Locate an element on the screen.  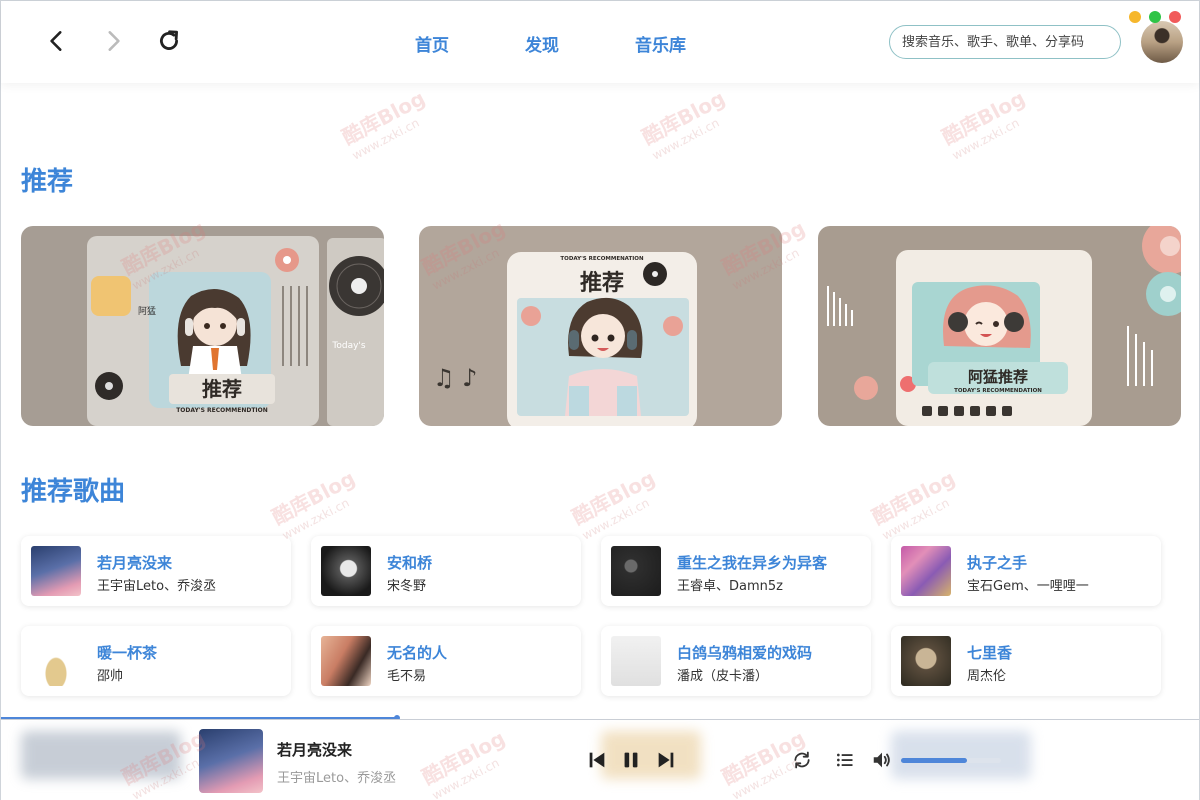
song-card: 若月亮没来 王宇宙Leto、乔浚丞 is located at coordinates (156, 571).